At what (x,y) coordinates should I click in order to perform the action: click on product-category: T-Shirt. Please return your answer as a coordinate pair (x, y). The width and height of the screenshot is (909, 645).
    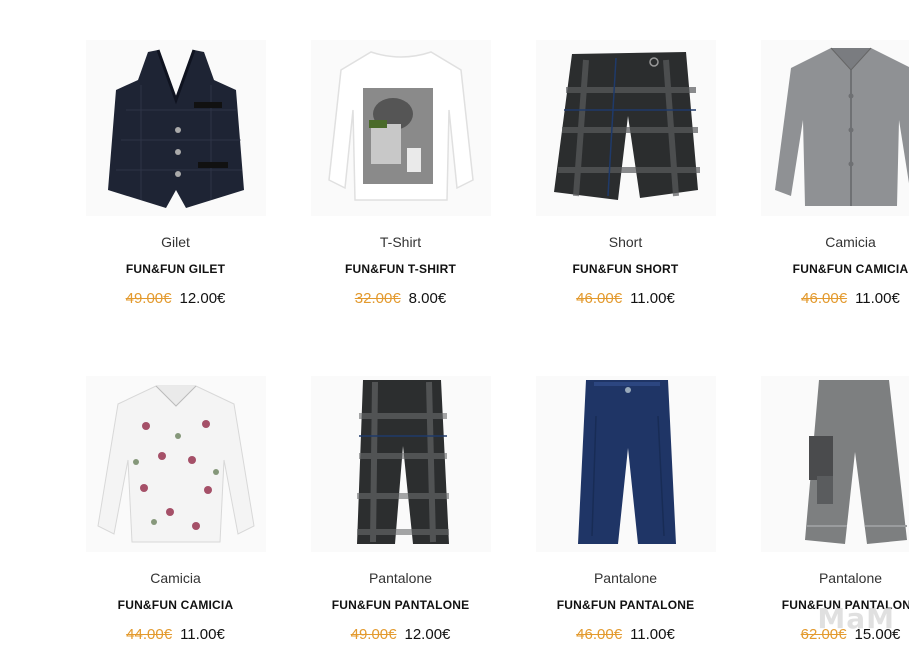
    Looking at the image, I should click on (400, 242).